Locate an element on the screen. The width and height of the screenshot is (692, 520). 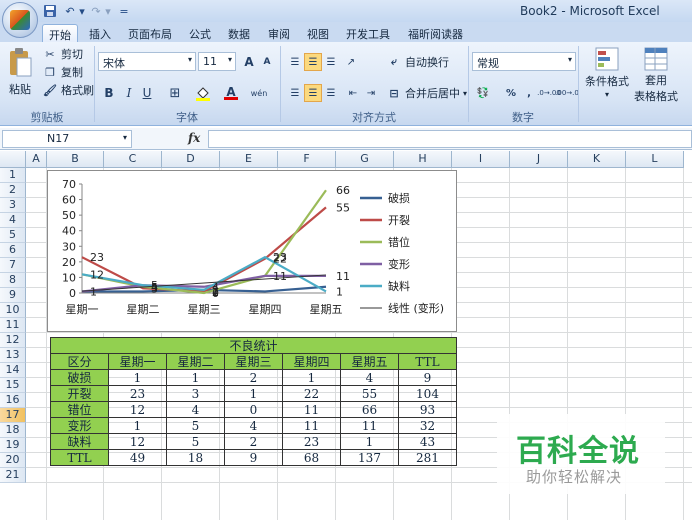
table-cell: 22 is located at coordinates (311, 393).